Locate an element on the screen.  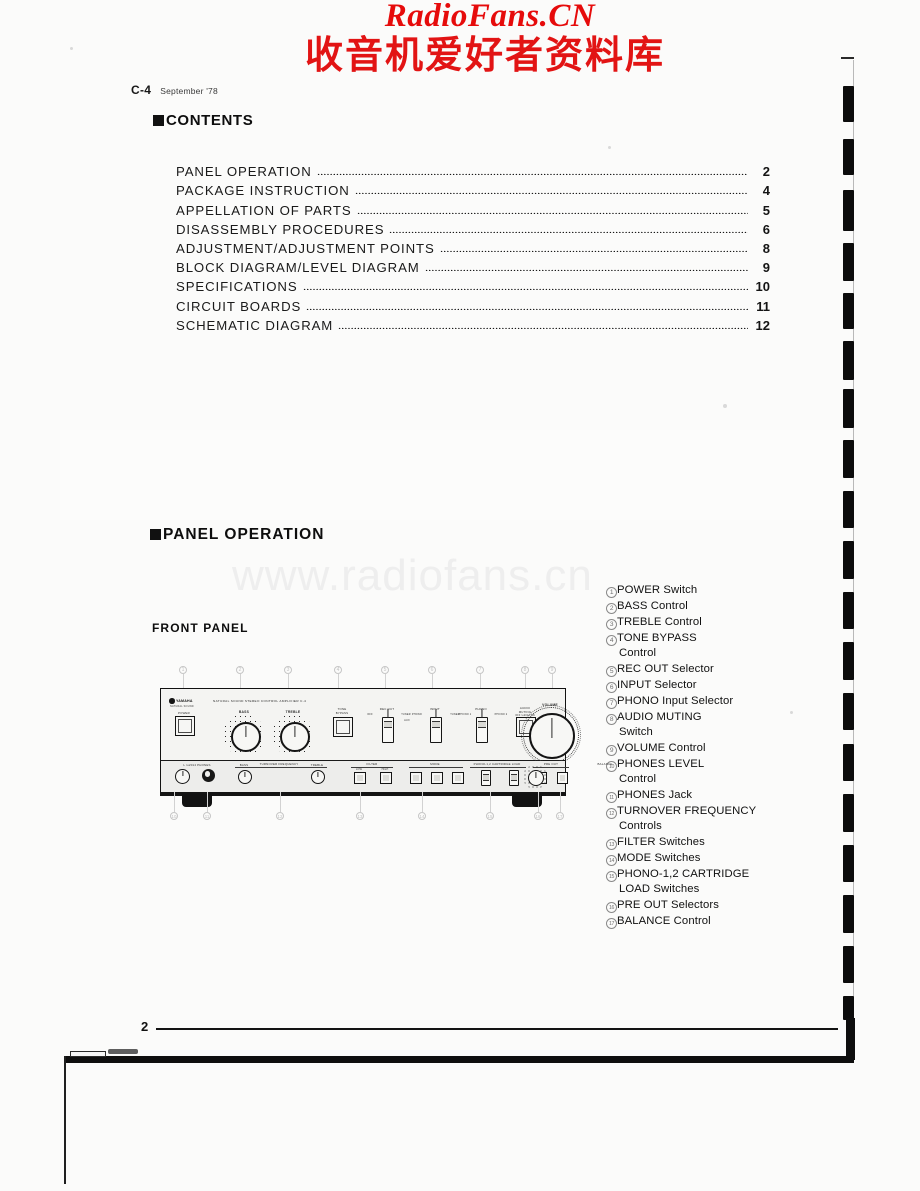
legend-item: 3 TREBLE Control is located at coordinates (696, 622).